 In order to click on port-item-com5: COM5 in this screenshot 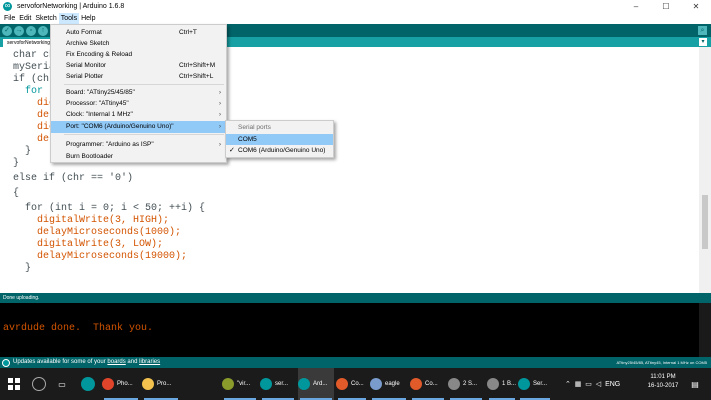, I will do `click(279, 139)`.